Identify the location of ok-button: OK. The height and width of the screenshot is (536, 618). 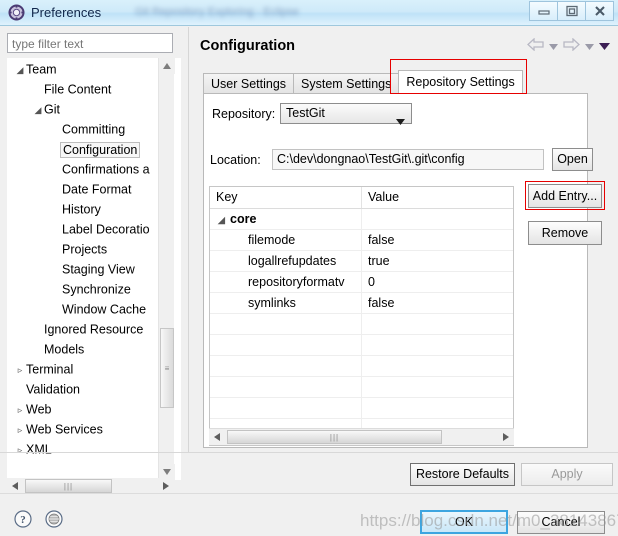
(464, 522).